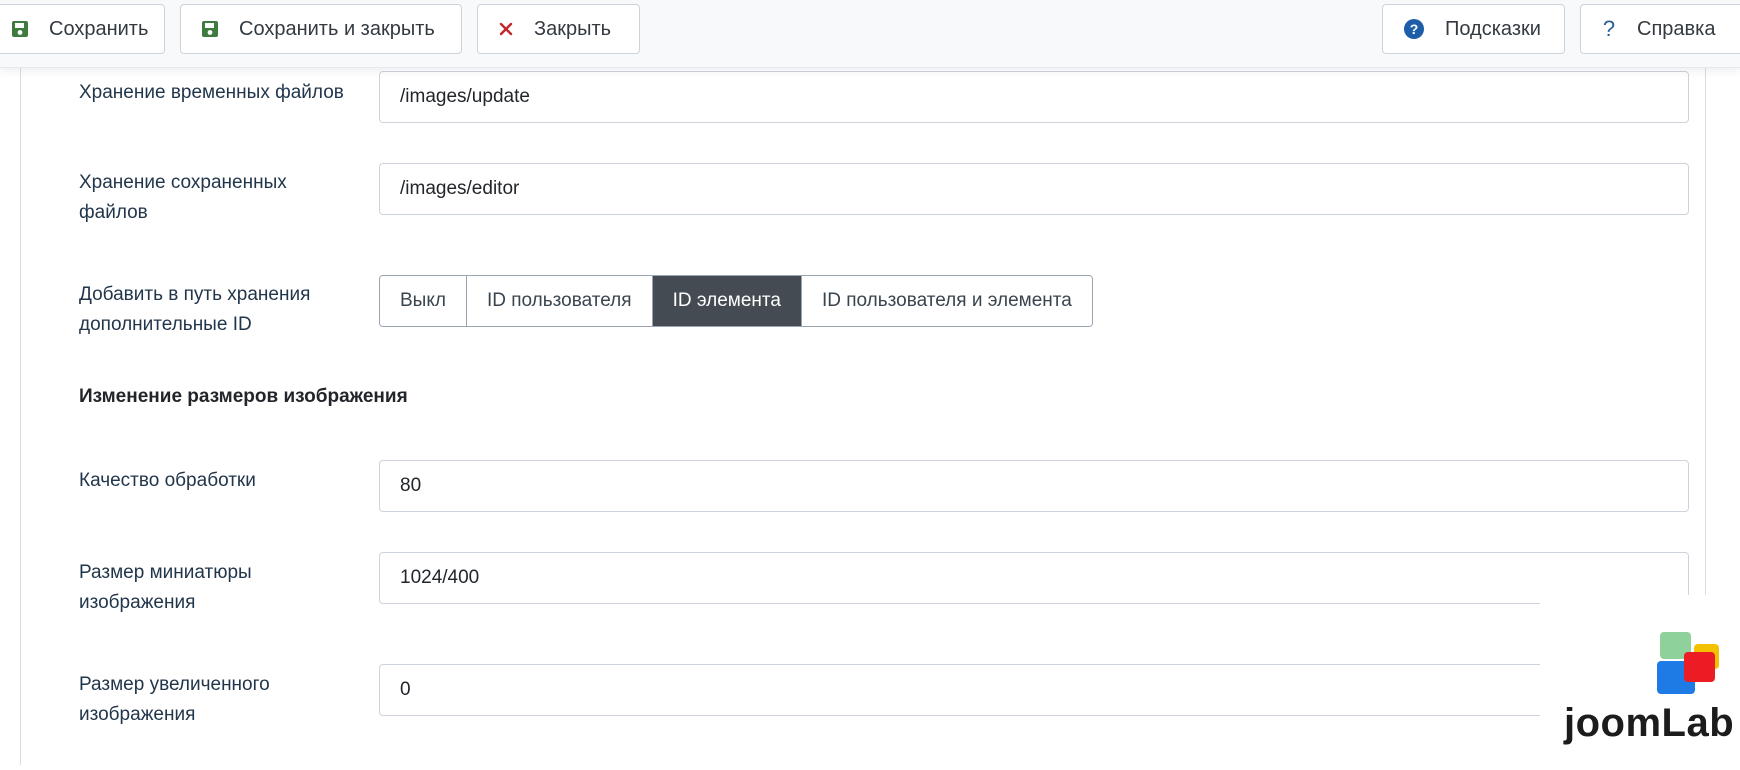  Describe the element at coordinates (195, 294) in the screenshot. I see `extra-ids-label-line1: Добавить в путь хранения` at that location.